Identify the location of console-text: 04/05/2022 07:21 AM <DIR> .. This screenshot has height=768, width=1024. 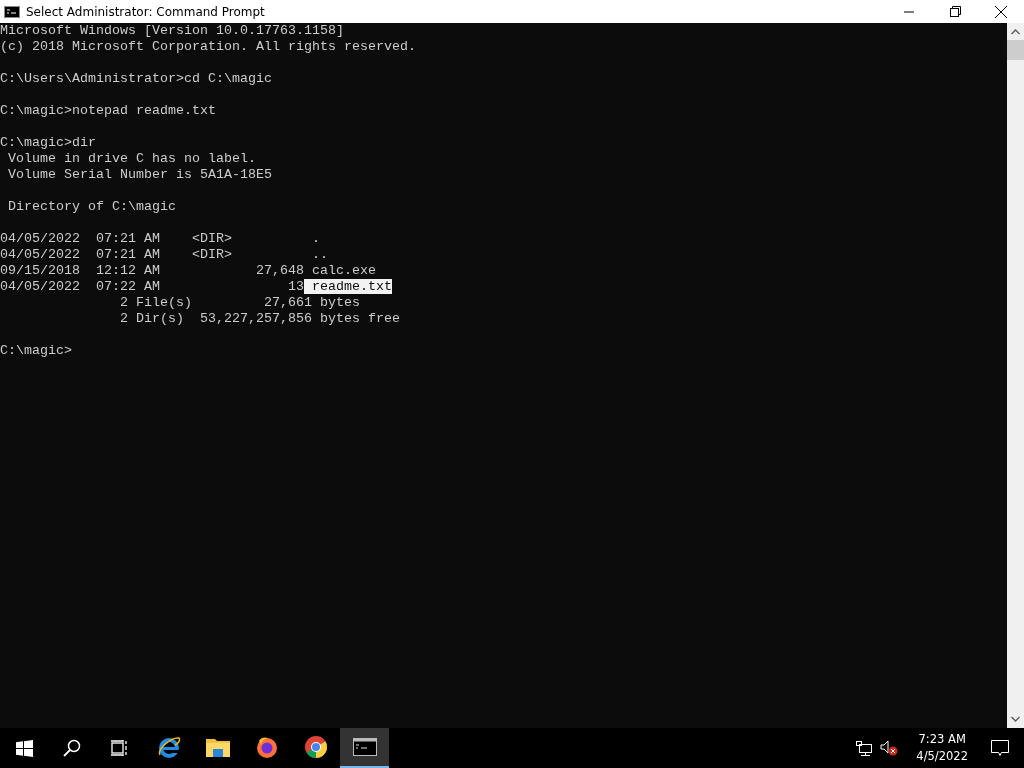
(160, 238).